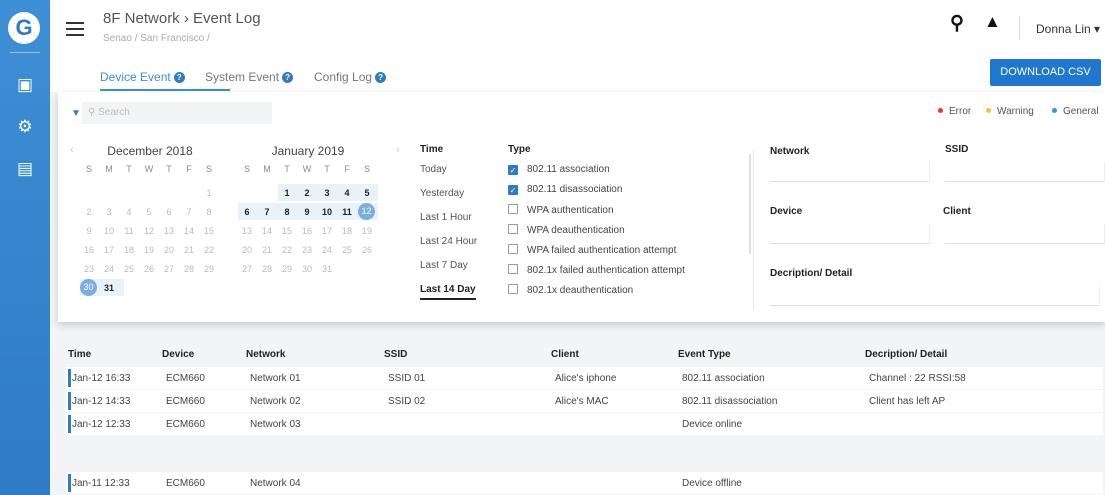 This screenshot has width=1105, height=495. I want to click on calendar-day: 24, so click(327, 250).